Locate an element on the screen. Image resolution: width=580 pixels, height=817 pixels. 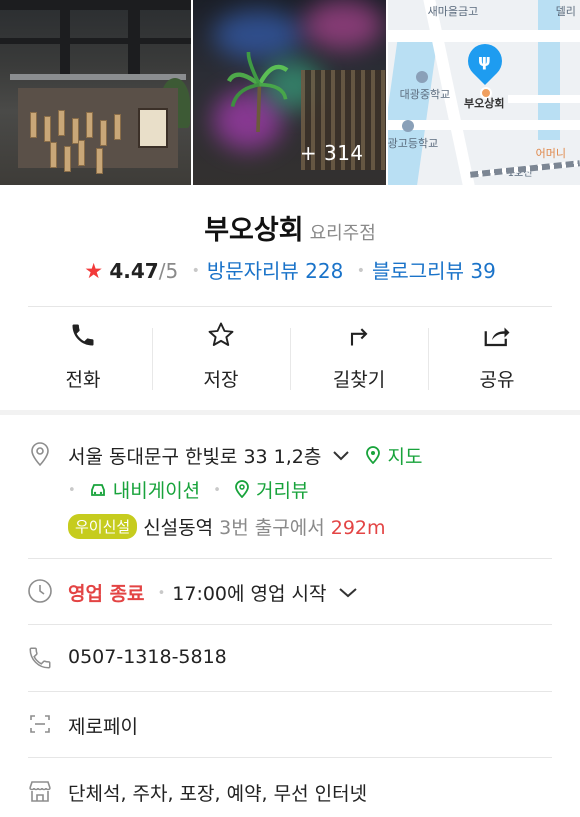
hours-status: 영업 종료 is located at coordinates (106, 594).